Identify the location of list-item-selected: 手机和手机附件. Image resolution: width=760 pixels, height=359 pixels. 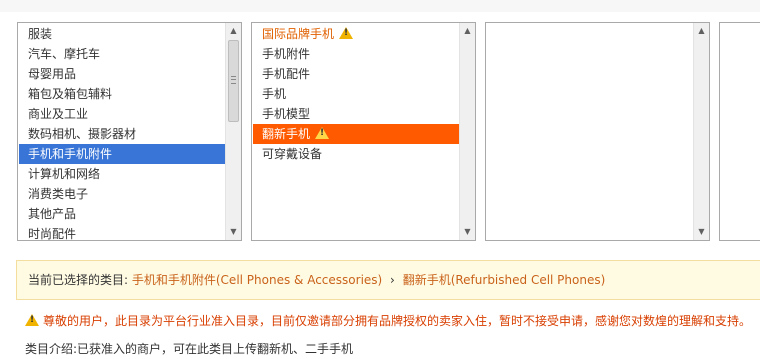
(122, 154).